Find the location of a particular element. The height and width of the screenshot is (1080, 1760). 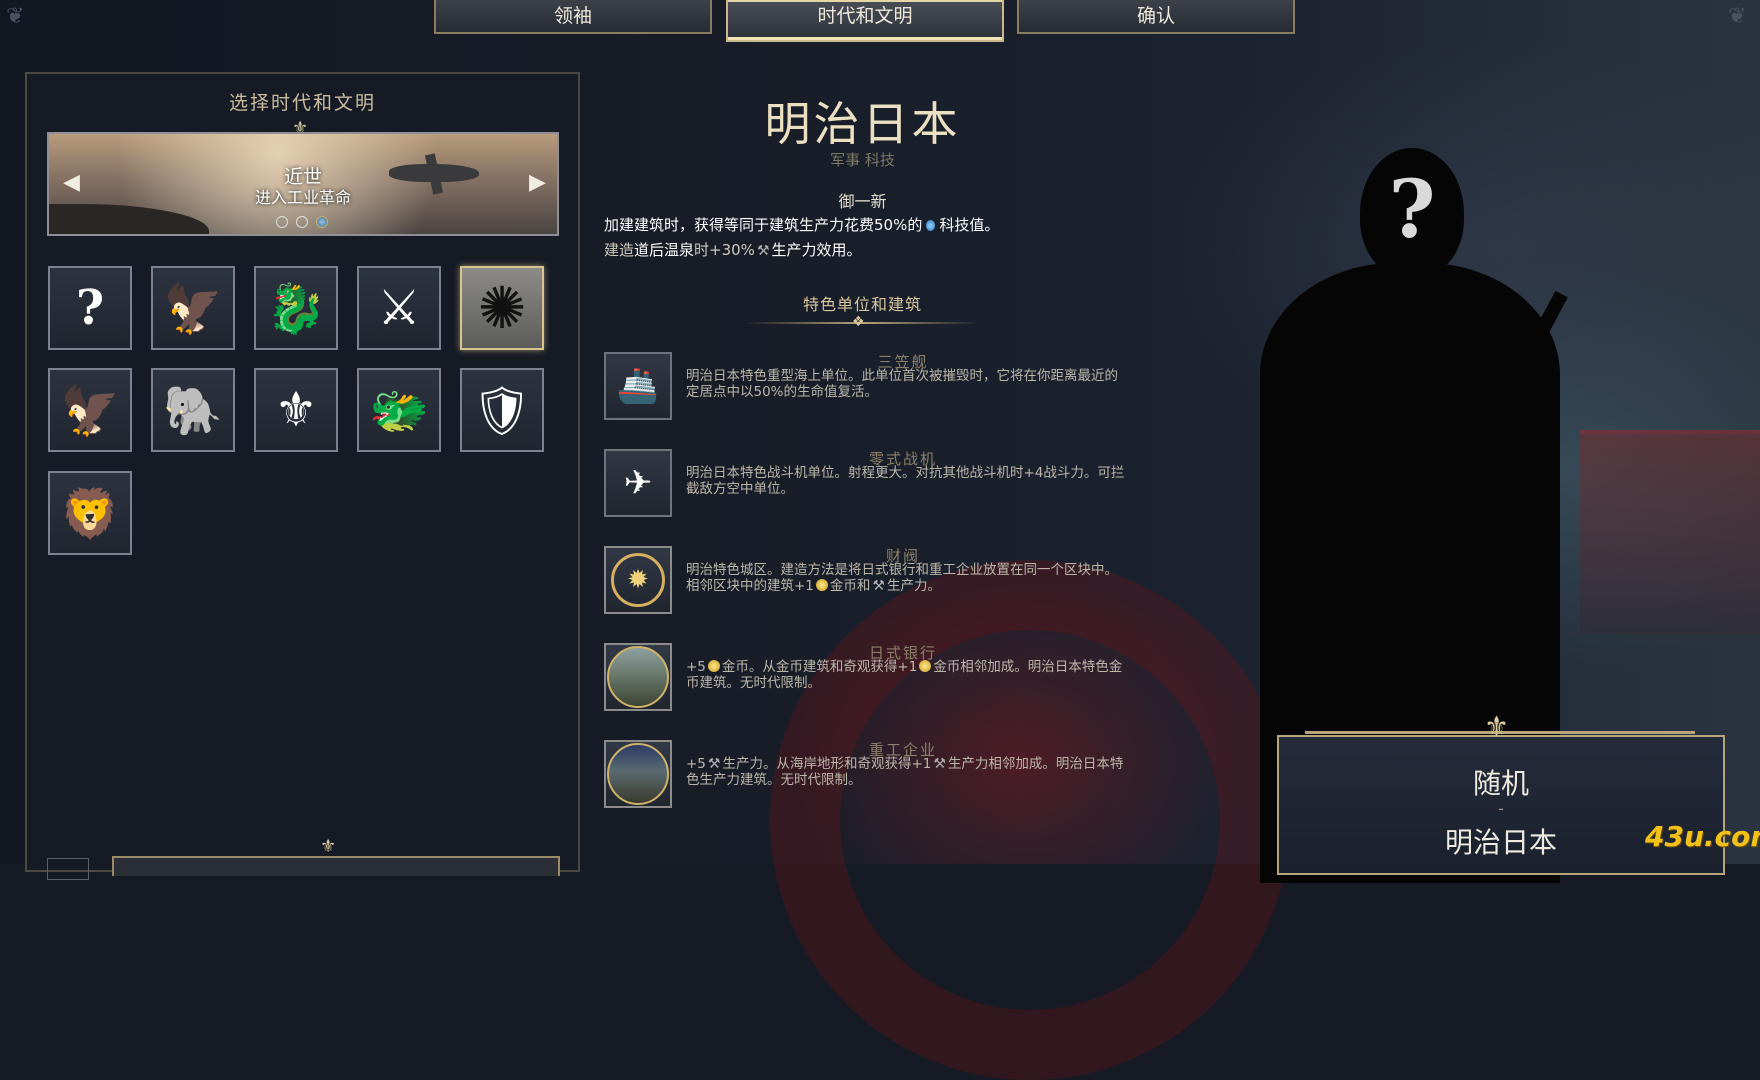

ability-text: 时+30% is located at coordinates (724, 250).